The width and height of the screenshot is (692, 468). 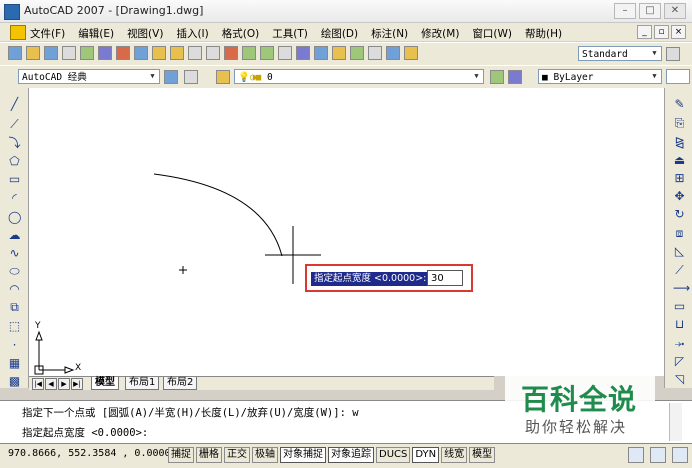 I want to click on minimize-button: –, so click(x=625, y=11).